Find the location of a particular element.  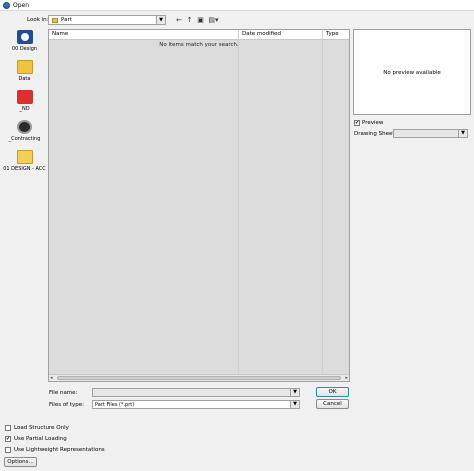

cancel-button: Cancel is located at coordinates (332, 404).